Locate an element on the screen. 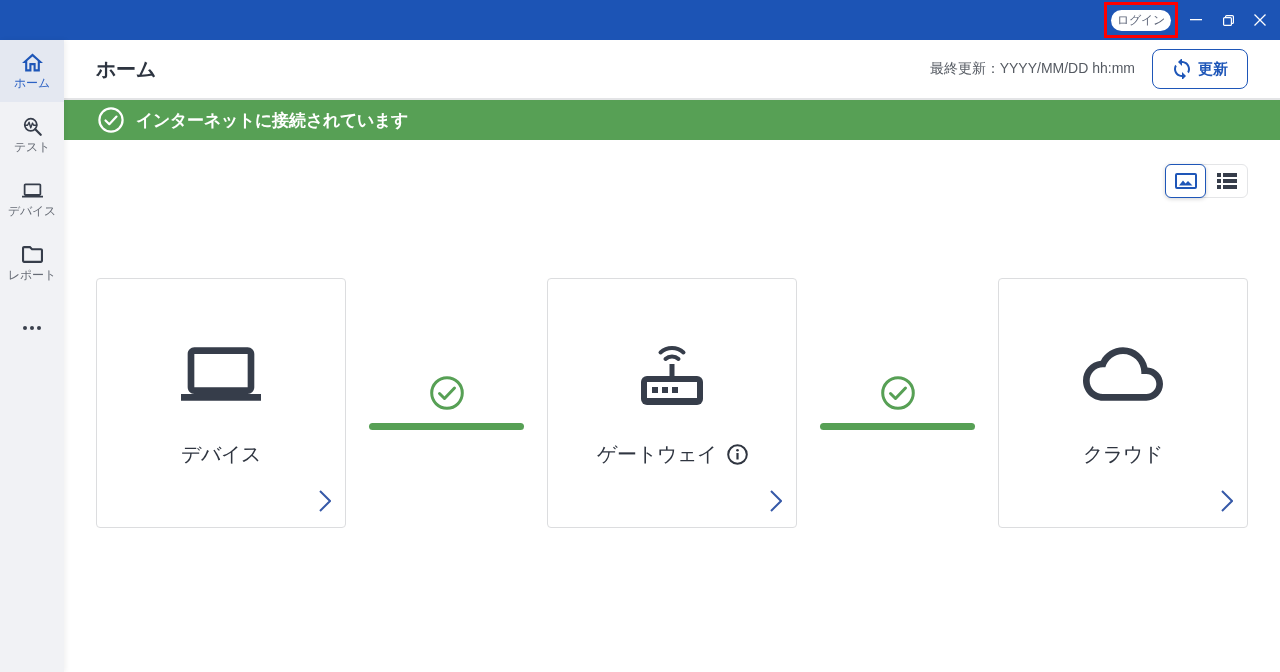  sidebar-item: ホーム is located at coordinates (32, 71).